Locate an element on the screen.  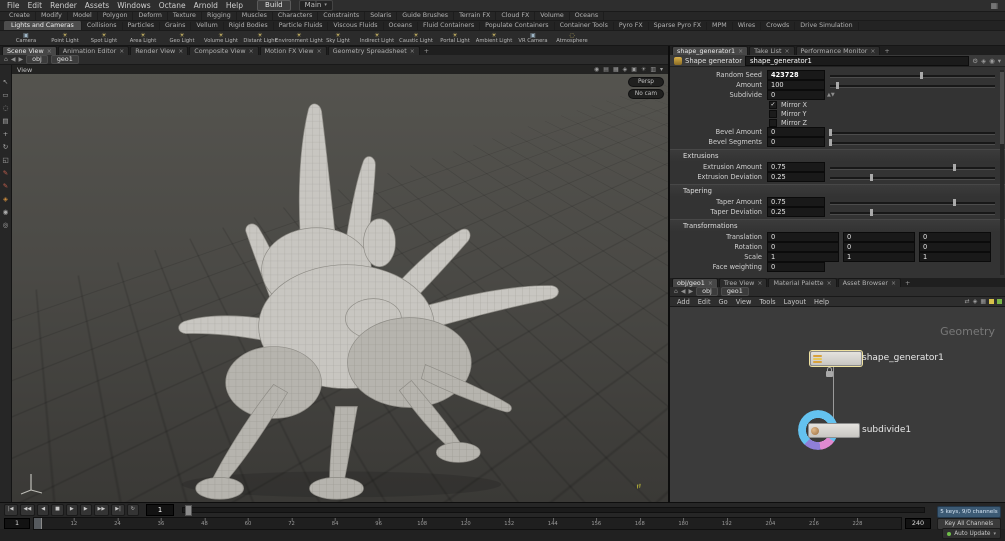
step-back-button: ◀ is located at coordinates (43, 510).